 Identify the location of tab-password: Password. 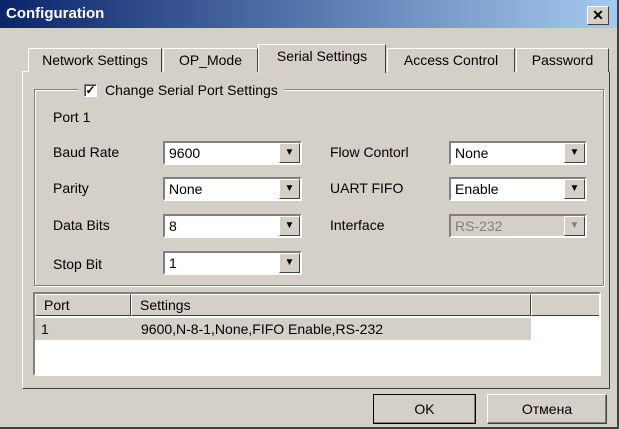
(562, 60).